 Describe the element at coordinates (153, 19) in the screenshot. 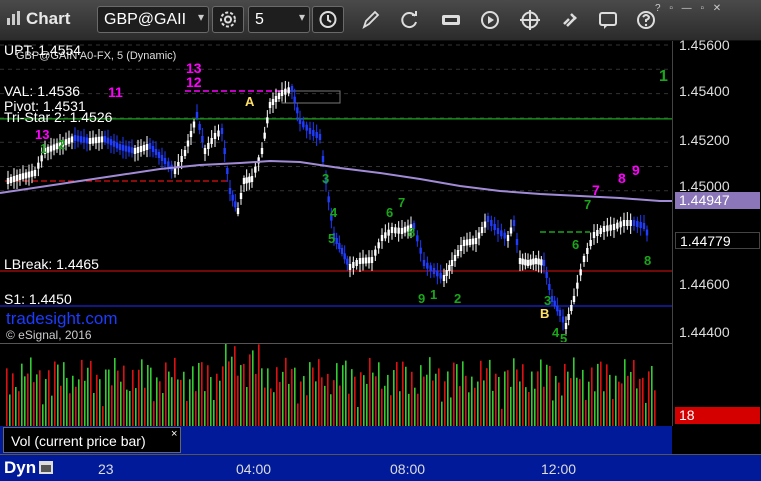

I see `symbol-select: GBP@GAII ▾` at that location.